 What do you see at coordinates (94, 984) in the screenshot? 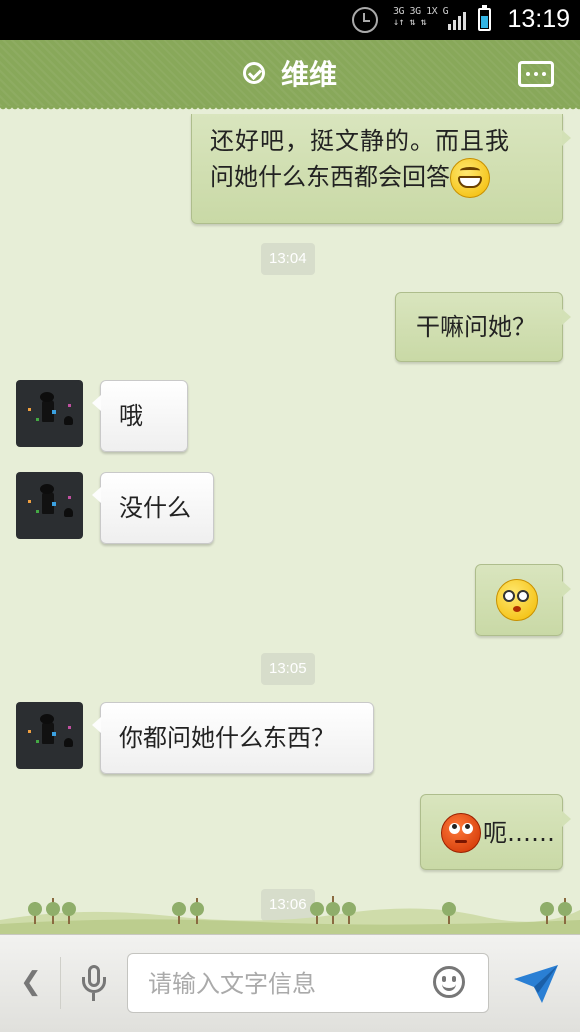
I see `microphone-icon` at bounding box center [94, 984].